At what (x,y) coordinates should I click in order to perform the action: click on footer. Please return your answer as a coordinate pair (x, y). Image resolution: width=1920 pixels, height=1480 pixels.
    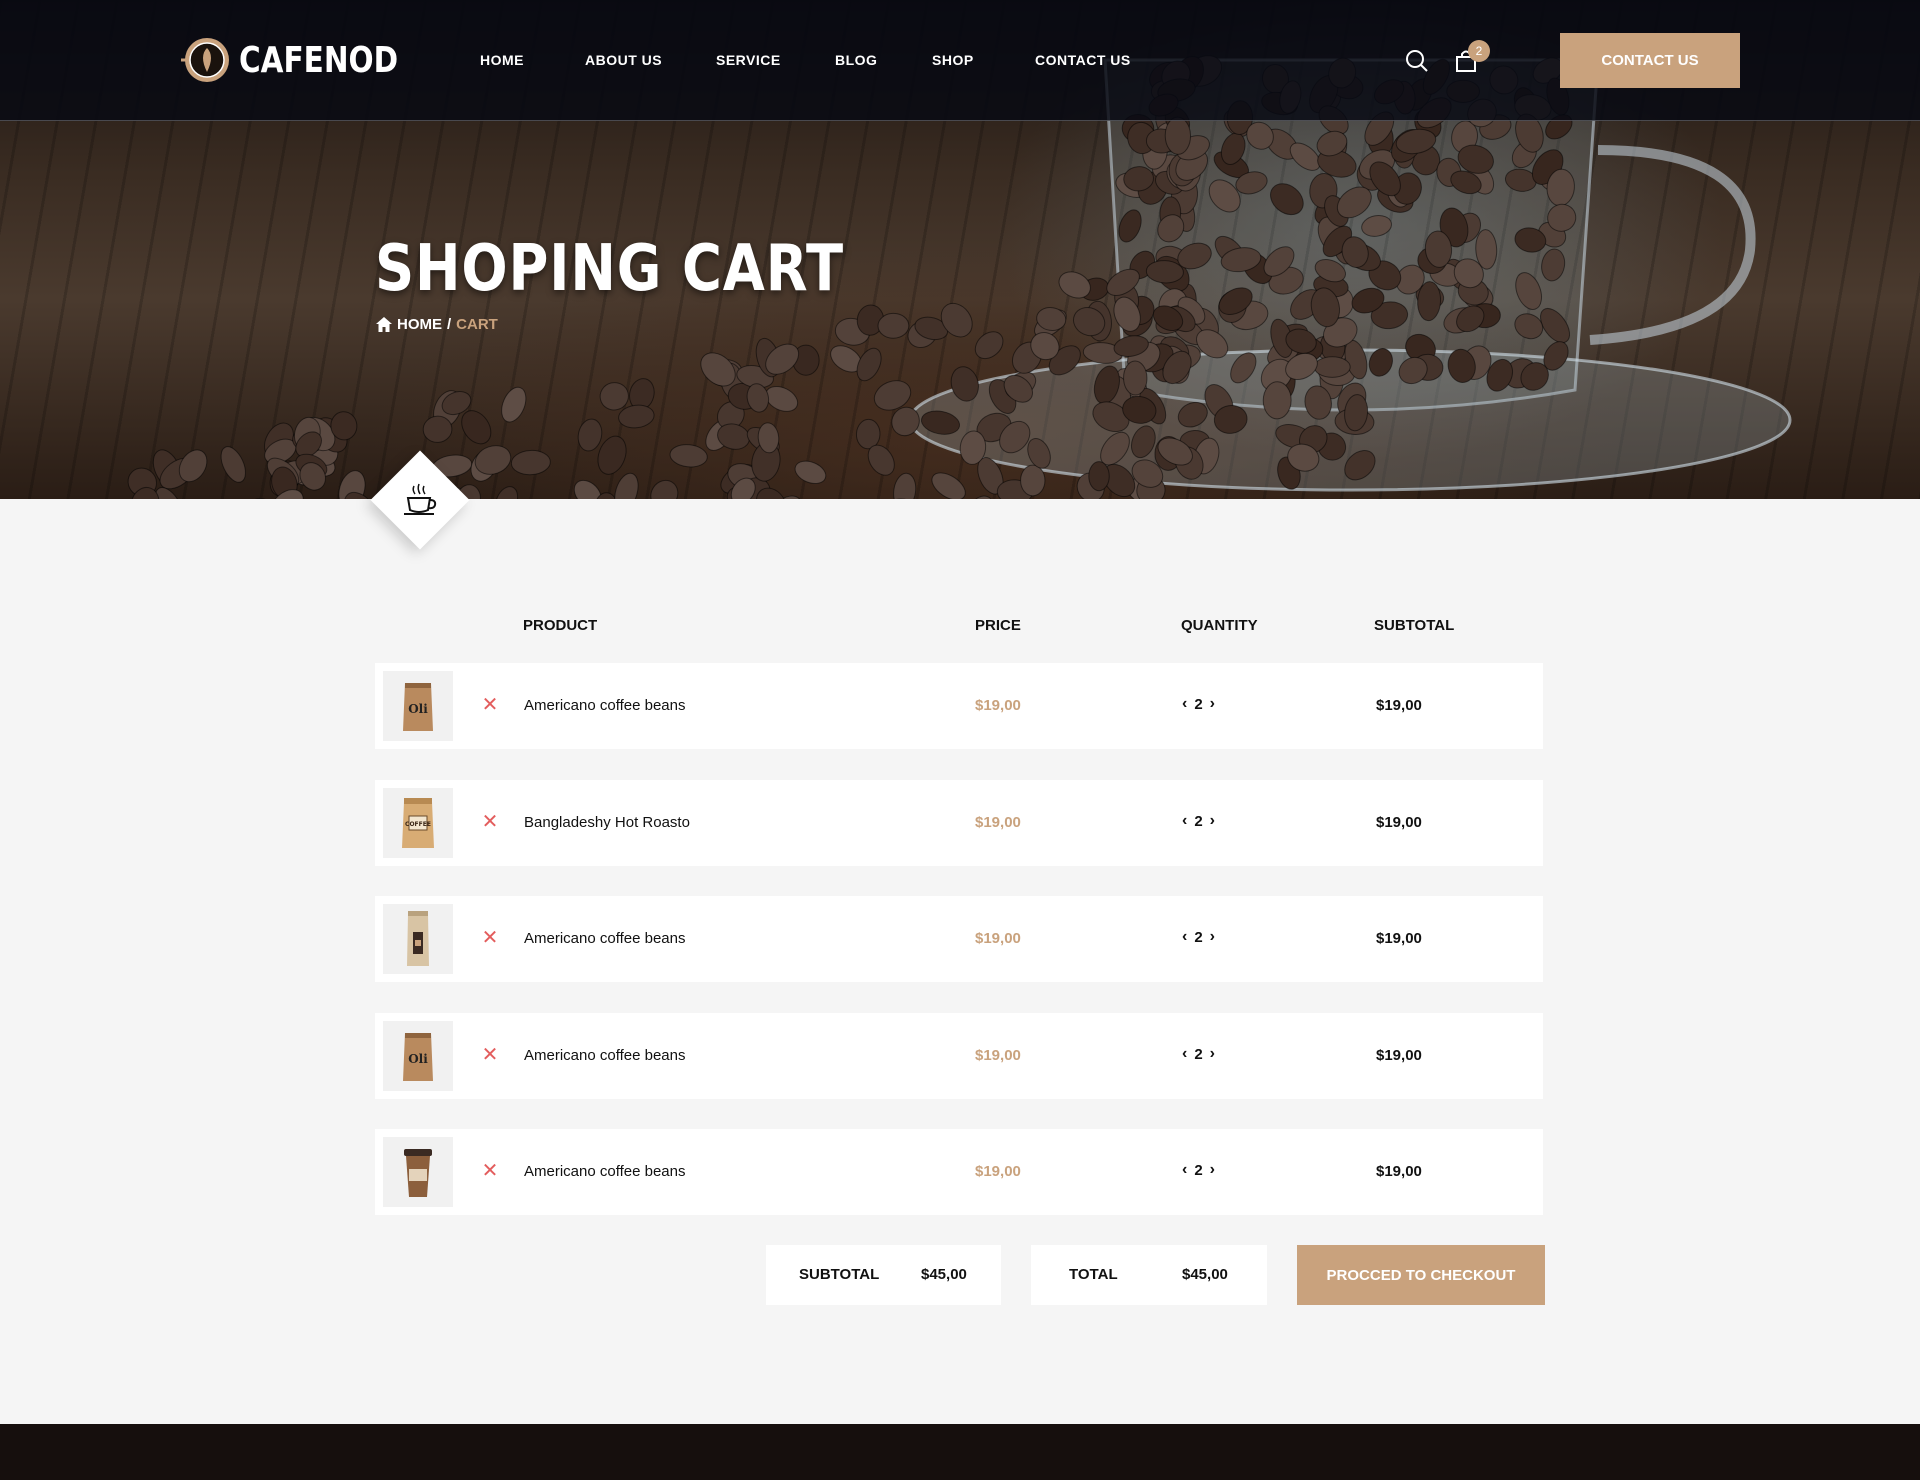
    Looking at the image, I should click on (960, 1452).